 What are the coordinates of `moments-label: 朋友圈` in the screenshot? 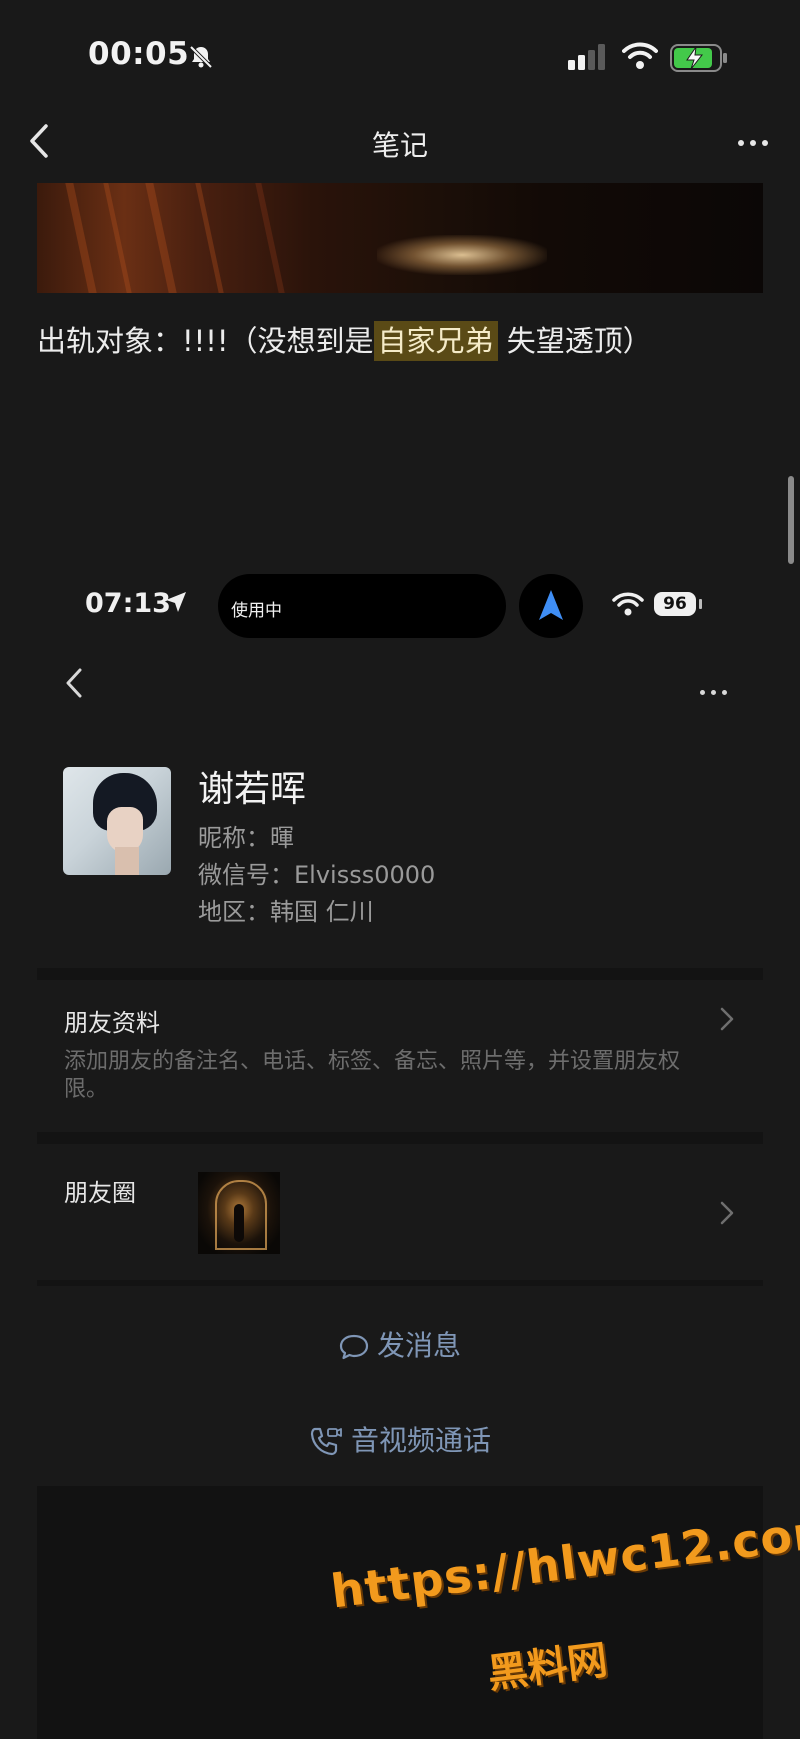 It's located at (100, 1190).